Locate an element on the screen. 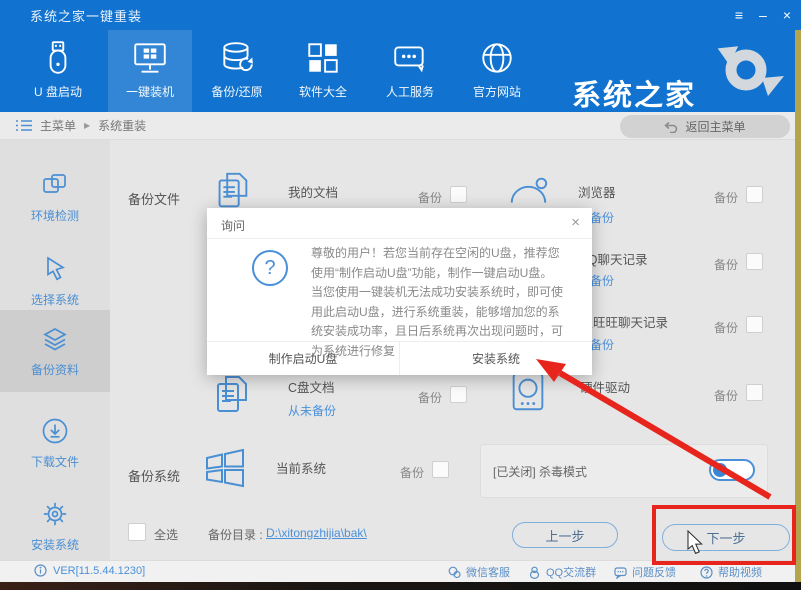  sidebar: 环境检测 选择系统 备份资料 下载文件 安装系统 is located at coordinates (55, 350).